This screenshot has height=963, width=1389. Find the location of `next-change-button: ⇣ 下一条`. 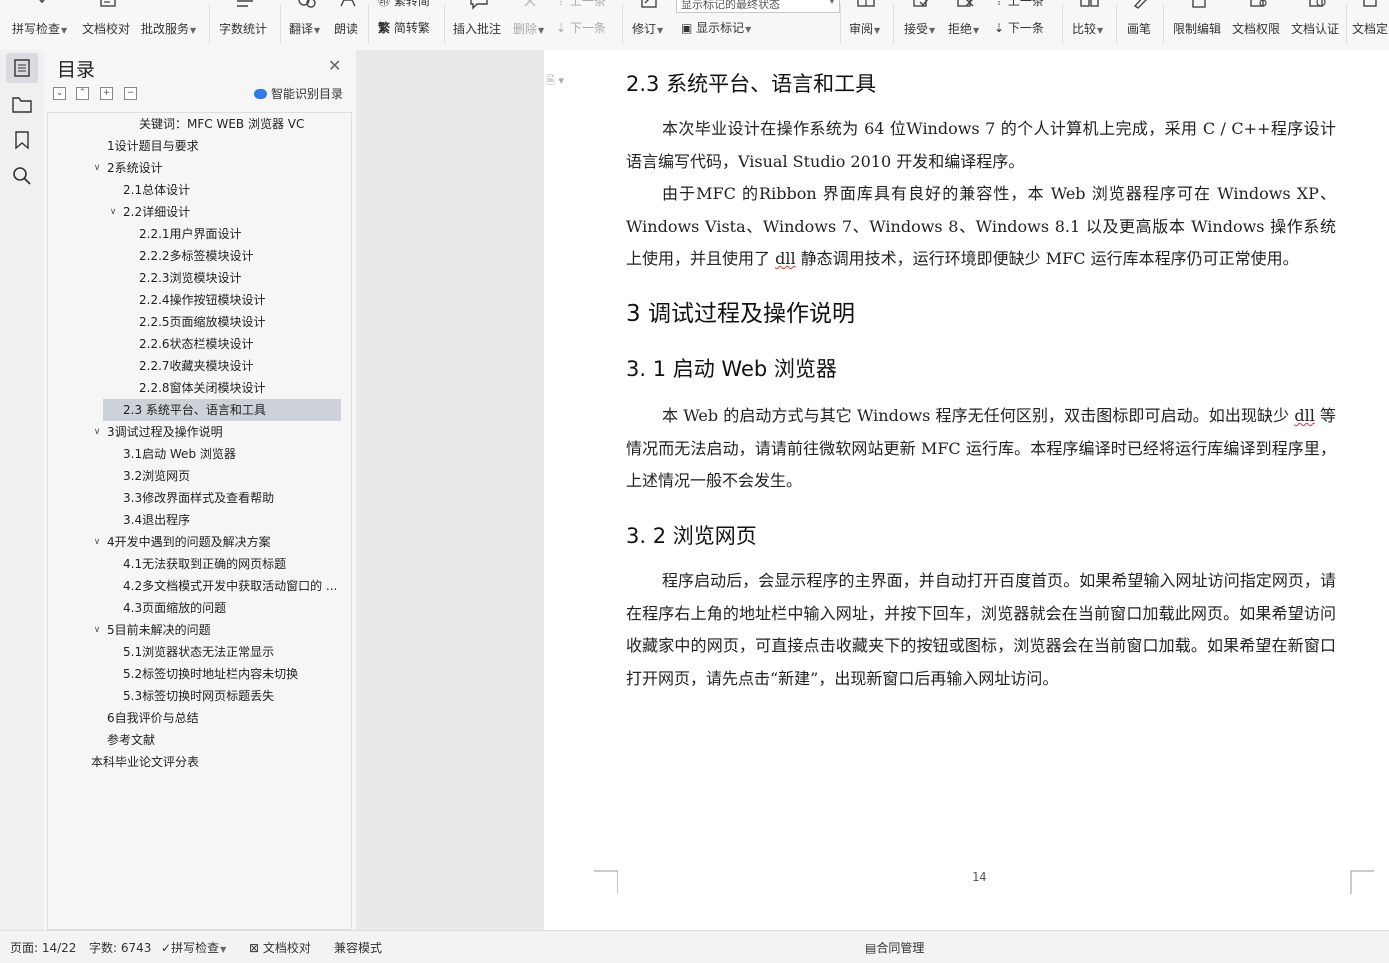

next-change-button: ⇣ 下一条 is located at coordinates (1019, 27).